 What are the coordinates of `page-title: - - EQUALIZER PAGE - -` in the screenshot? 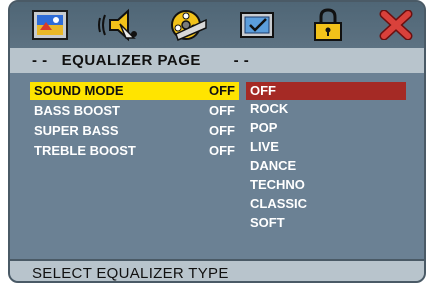 It's located at (141, 60).